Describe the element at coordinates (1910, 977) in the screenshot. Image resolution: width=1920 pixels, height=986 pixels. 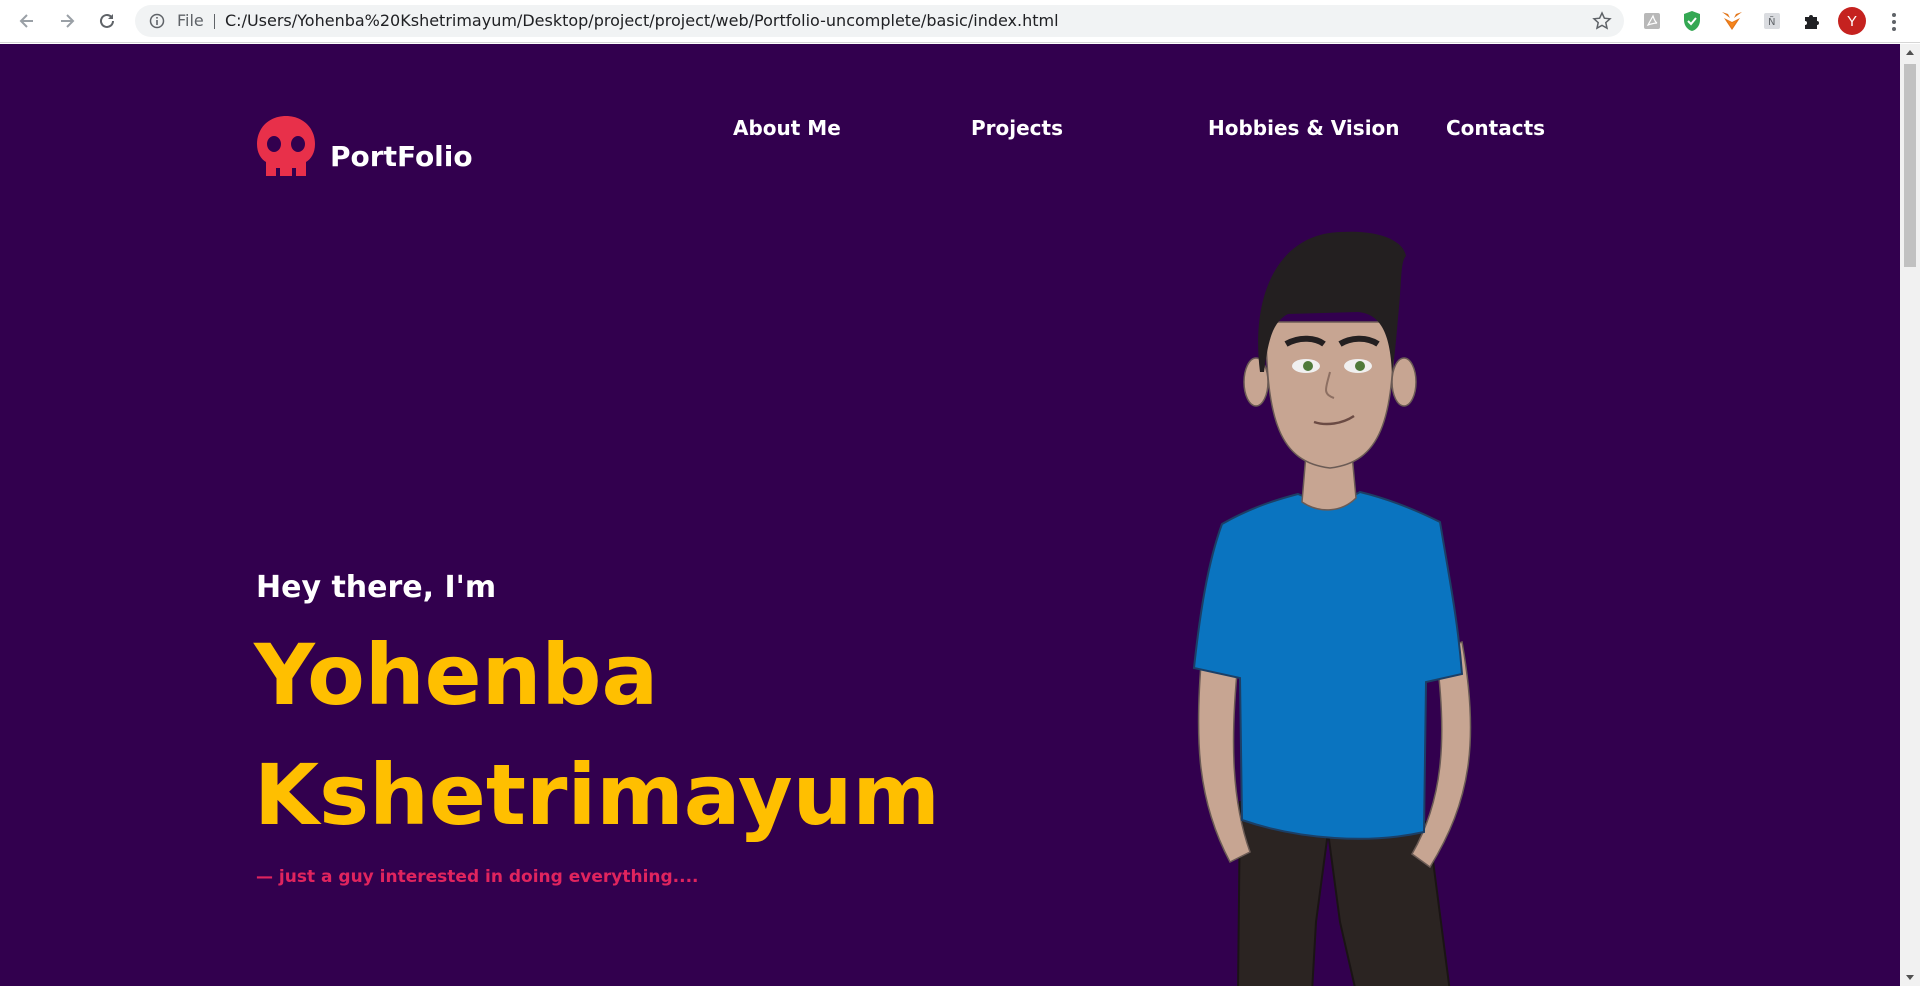
I see `scroll-down-arrow-icon` at that location.